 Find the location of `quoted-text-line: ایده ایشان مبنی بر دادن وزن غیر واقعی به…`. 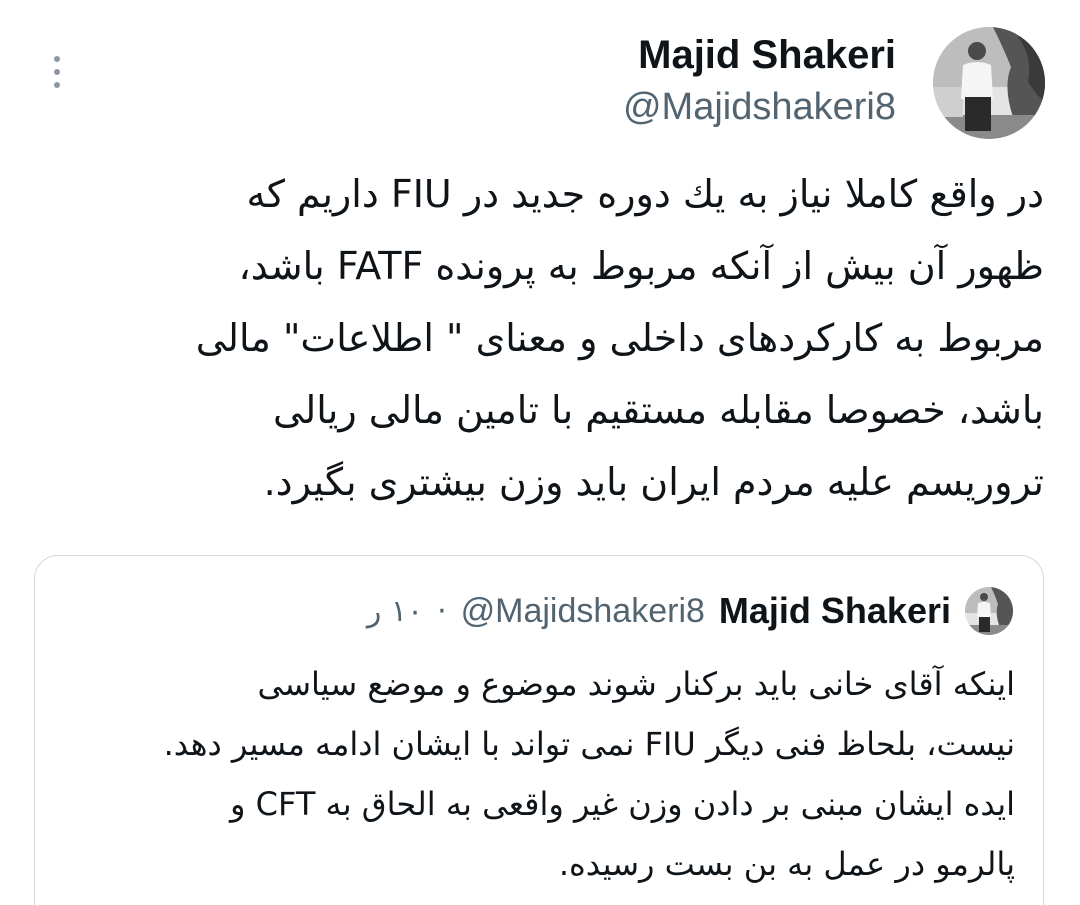

quoted-text-line: ایده ایشان مبنی بر دادن وزن غیر واقعی به… is located at coordinates (622, 804).